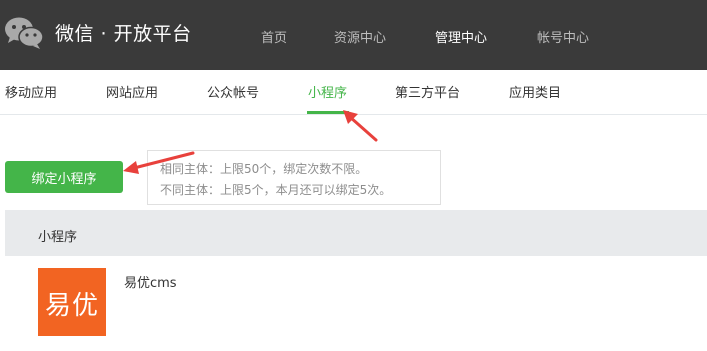 This screenshot has width=707, height=351. What do you see at coordinates (276, 190) in the screenshot?
I see `tip-different-entity: 不同主体：上限5个，本月还可以绑定5次。` at bounding box center [276, 190].